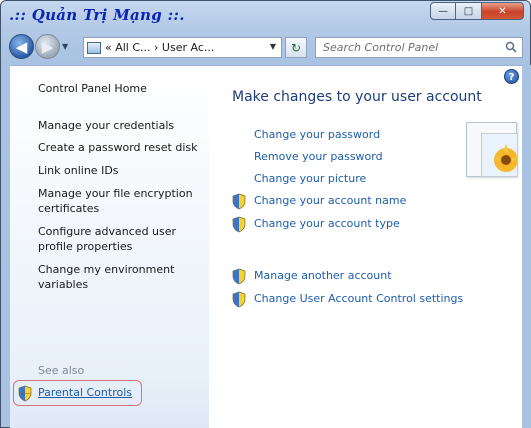  I want to click on page-title: Make changes to your user account, so click(357, 97).